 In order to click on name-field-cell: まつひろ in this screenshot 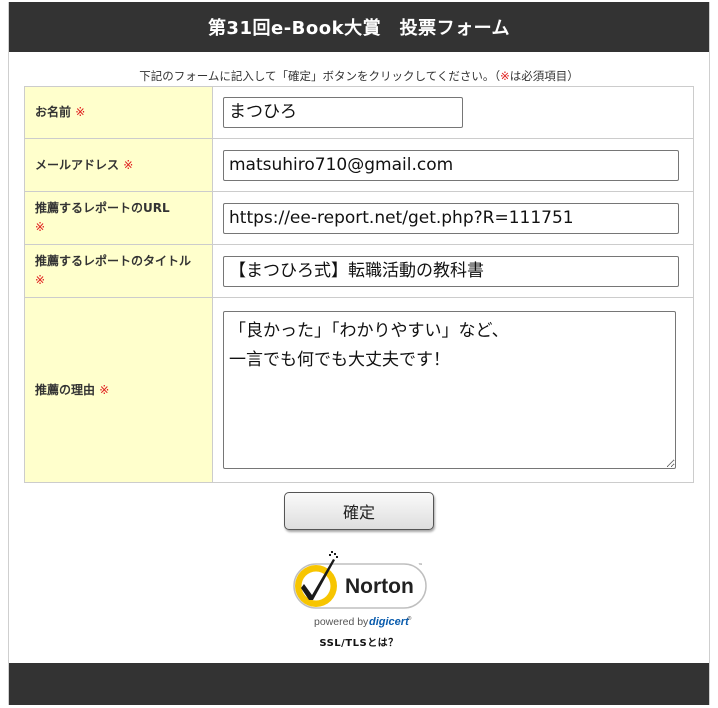, I will do `click(453, 112)`.